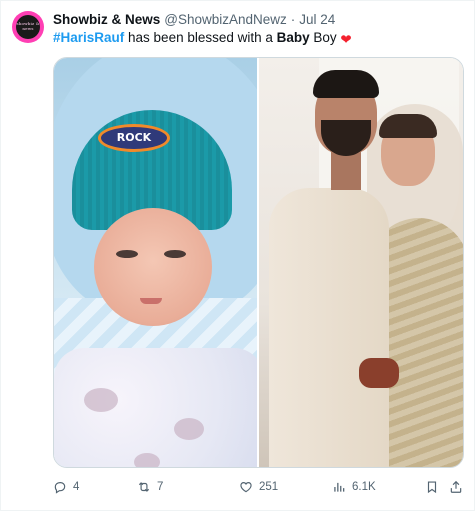 This screenshot has width=475, height=511. I want to click on tweet-text-bold: Baby, so click(293, 37).